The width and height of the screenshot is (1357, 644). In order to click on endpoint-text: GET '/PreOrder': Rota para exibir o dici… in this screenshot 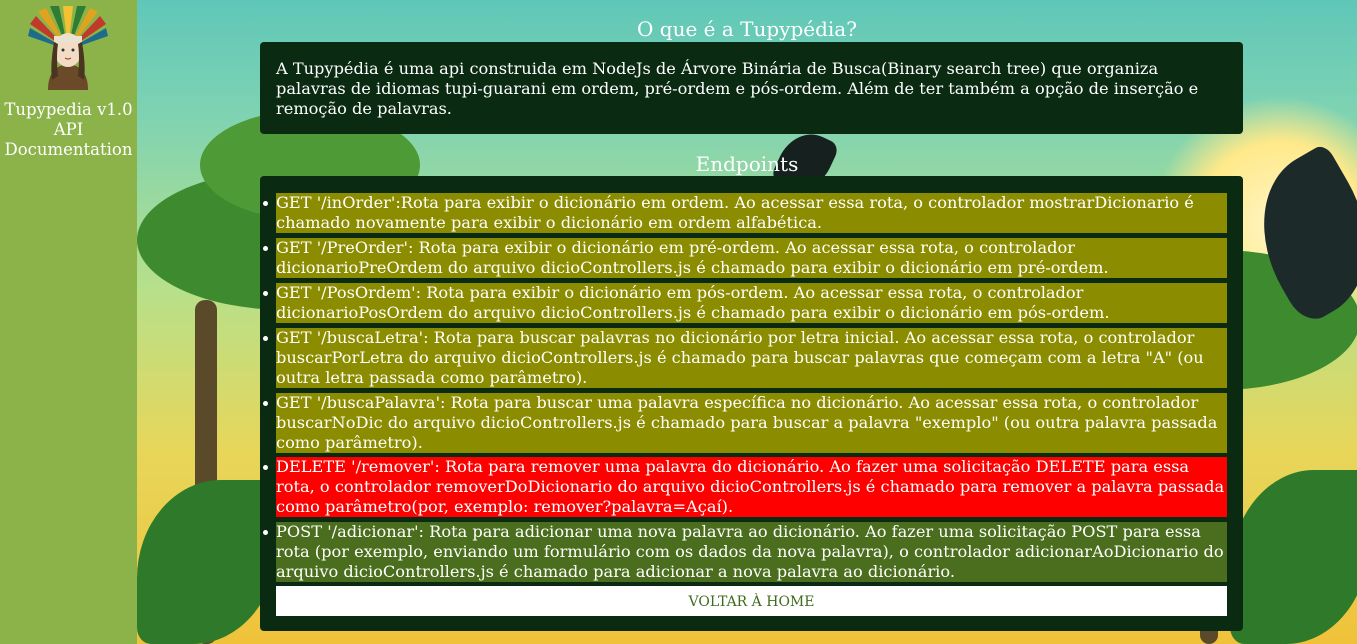, I will do `click(692, 257)`.